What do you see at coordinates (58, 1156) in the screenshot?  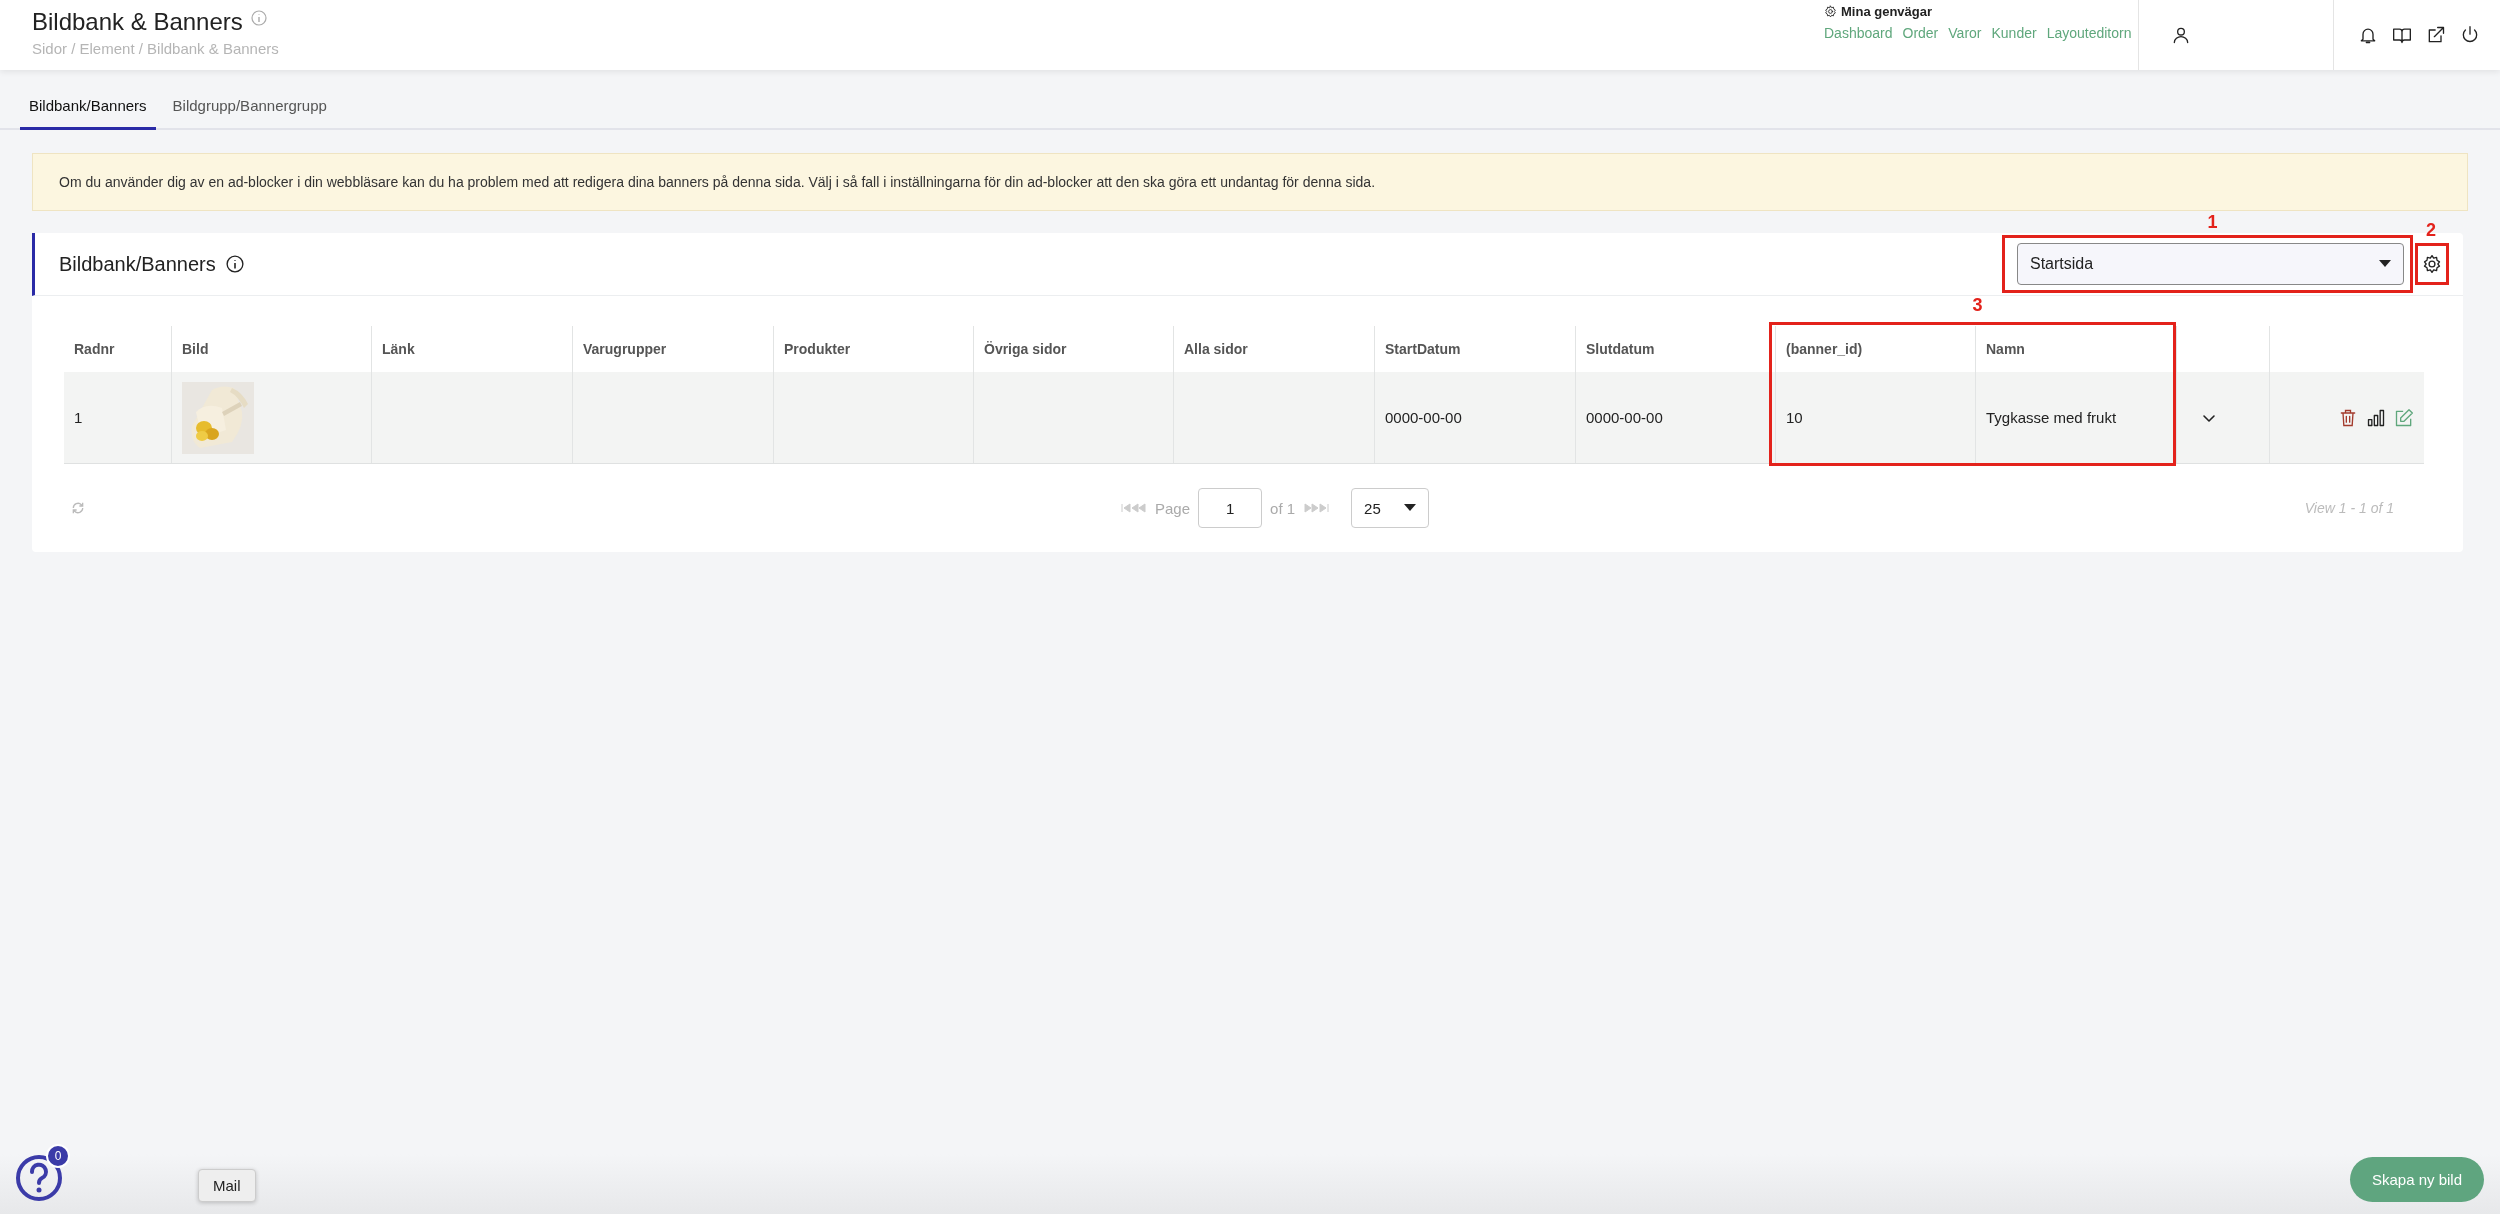 I see `notification-badge: 0` at bounding box center [58, 1156].